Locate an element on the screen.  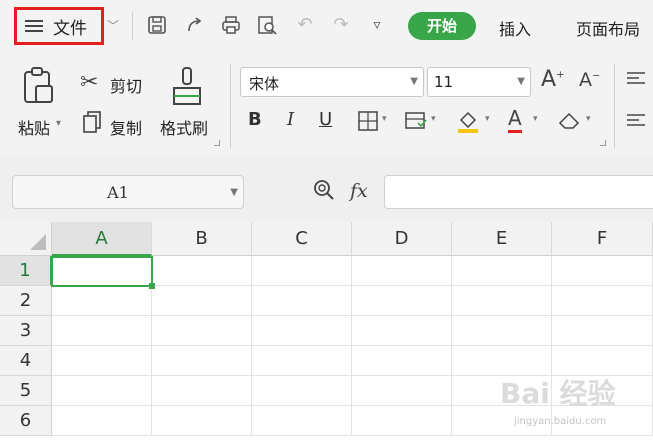
file-menu-label: 文件 is located at coordinates (70, 28).